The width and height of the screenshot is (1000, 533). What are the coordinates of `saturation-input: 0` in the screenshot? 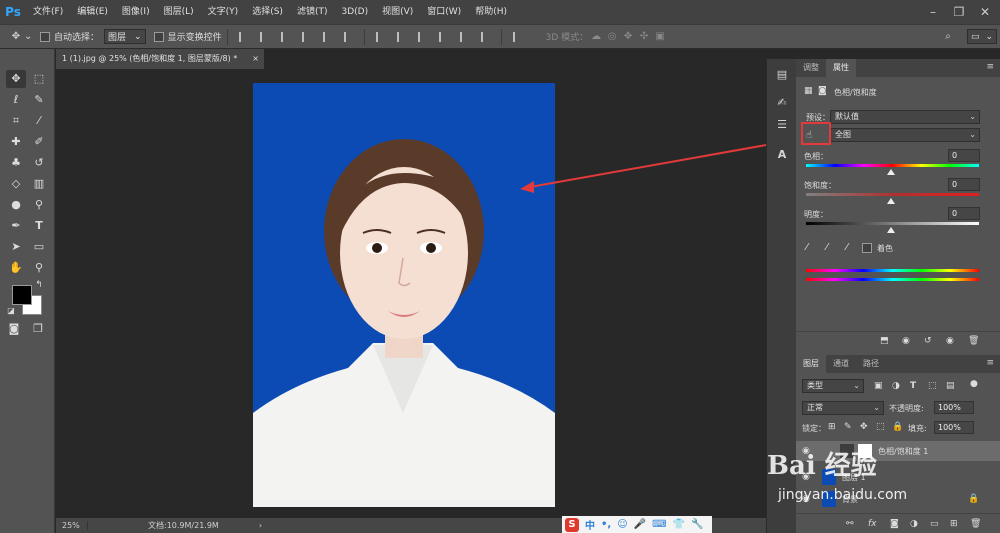 It's located at (964, 184).